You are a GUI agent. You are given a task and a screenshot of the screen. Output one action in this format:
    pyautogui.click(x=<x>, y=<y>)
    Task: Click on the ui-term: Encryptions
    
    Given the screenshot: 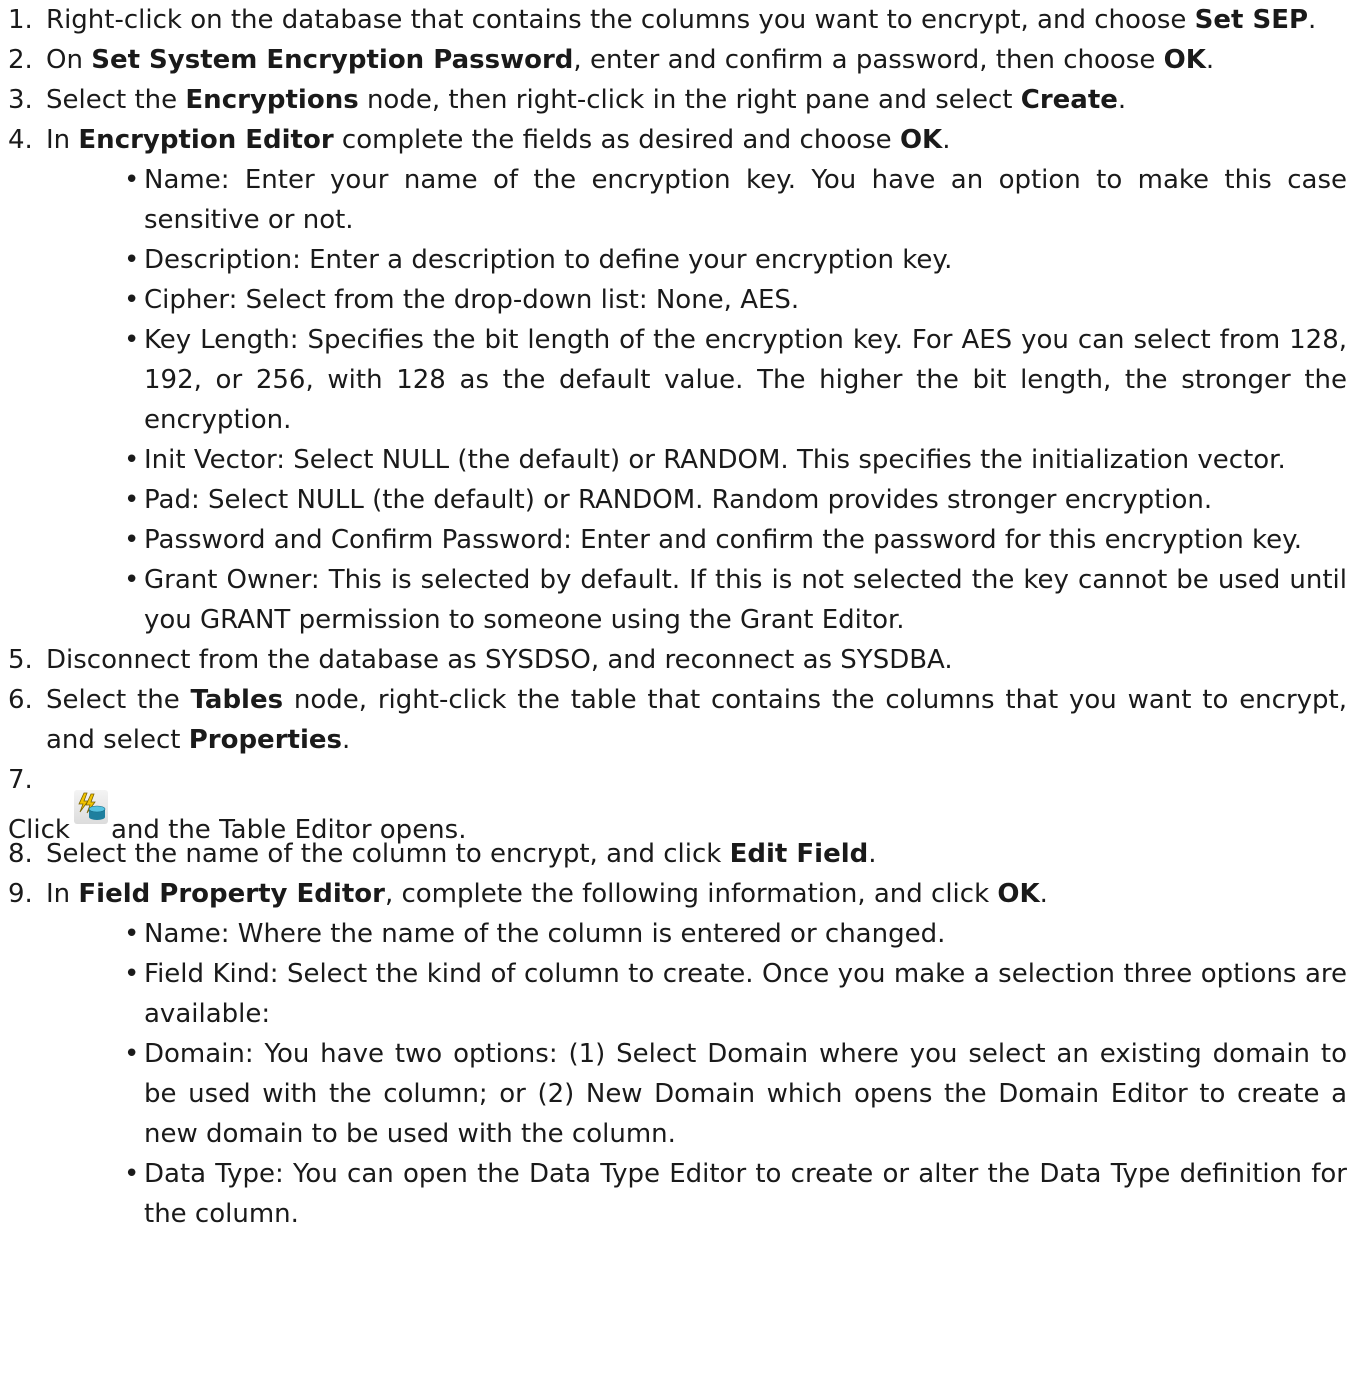 What is the action you would take?
    pyautogui.click(x=272, y=100)
    